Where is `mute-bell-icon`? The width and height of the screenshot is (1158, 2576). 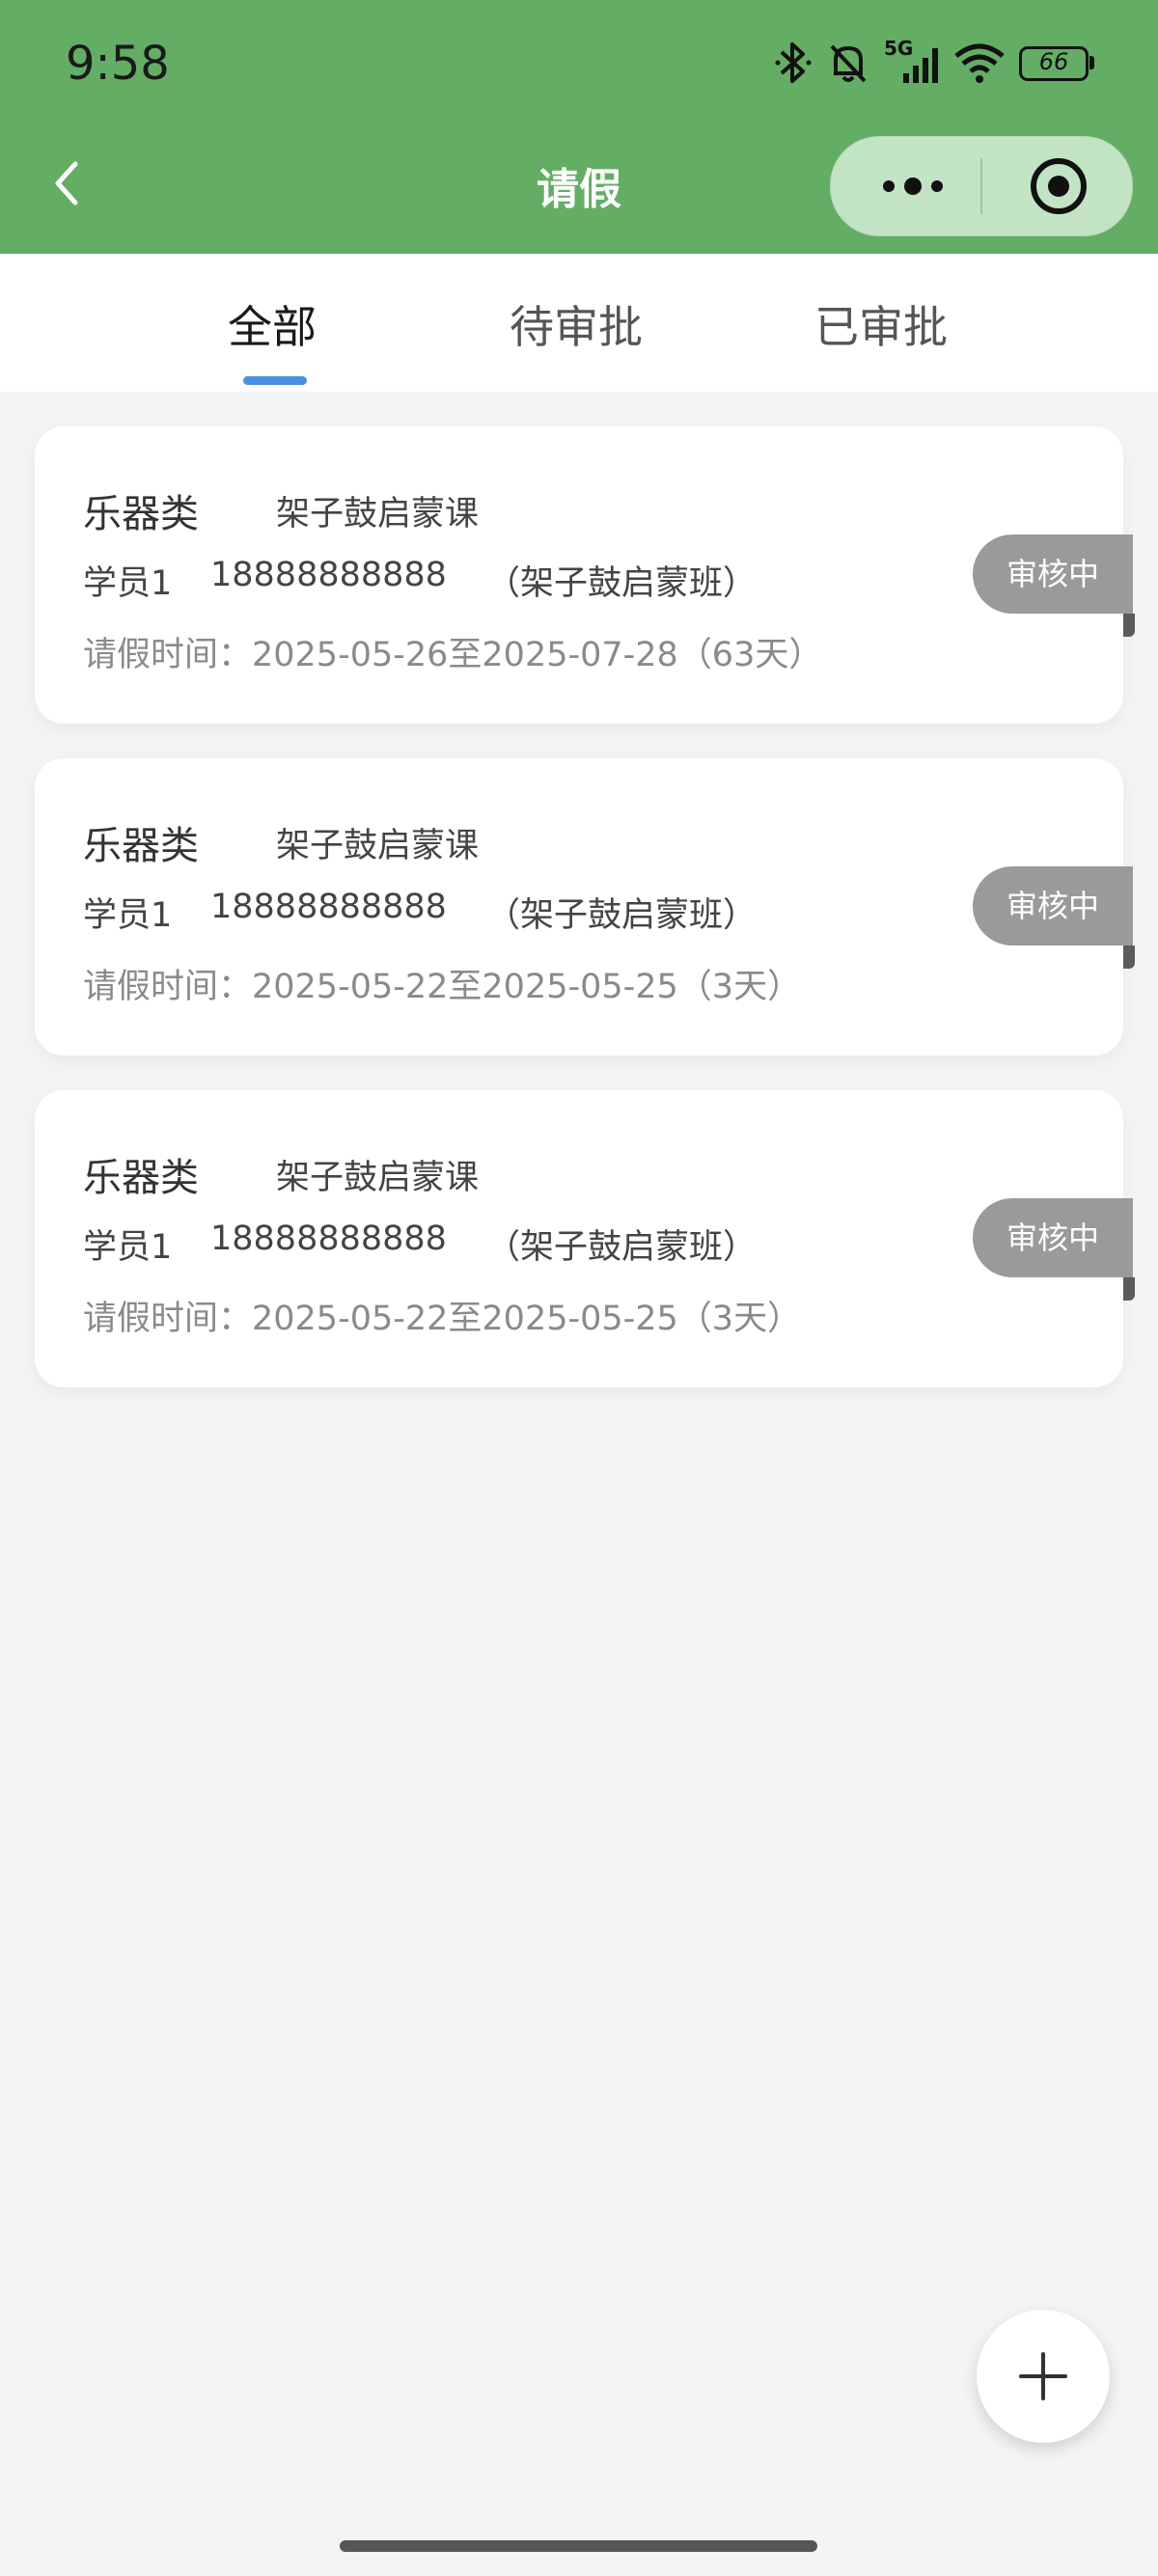 mute-bell-icon is located at coordinates (848, 64).